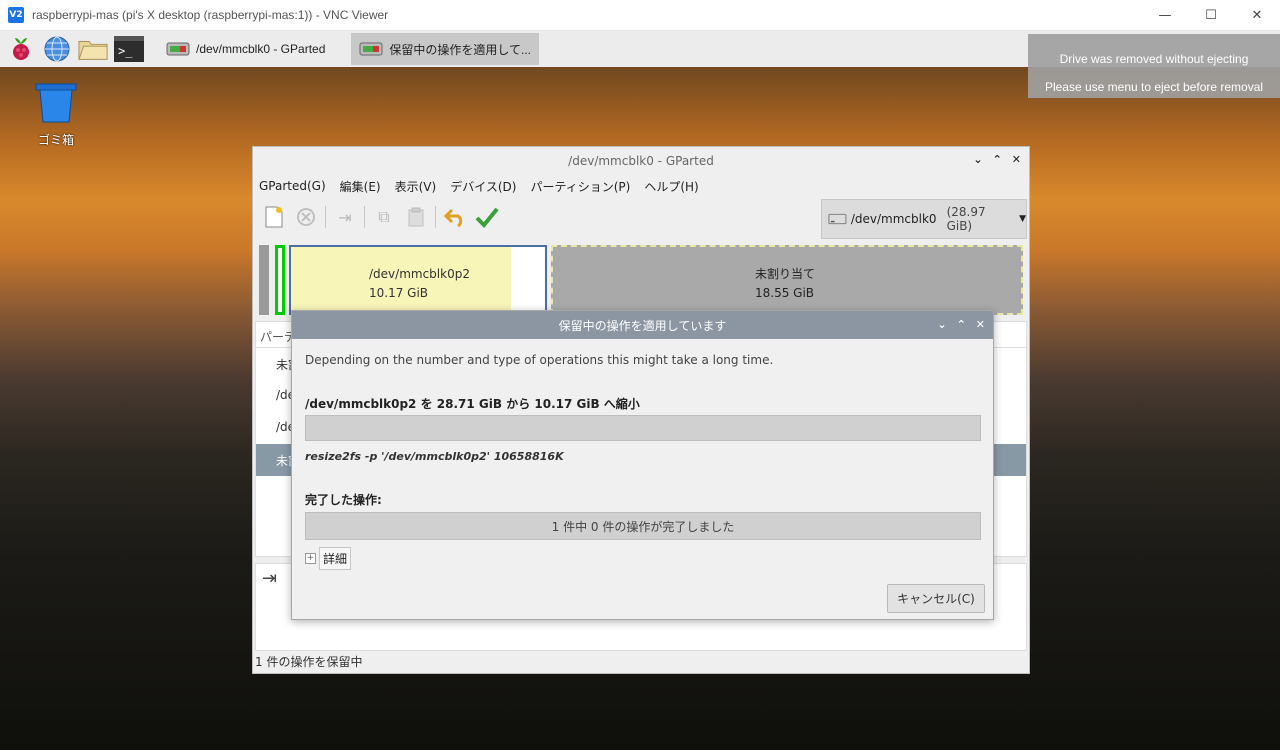 The height and width of the screenshot is (750, 1280). I want to click on notification-line: Please use menu to eject before removal, so click(1154, 87).